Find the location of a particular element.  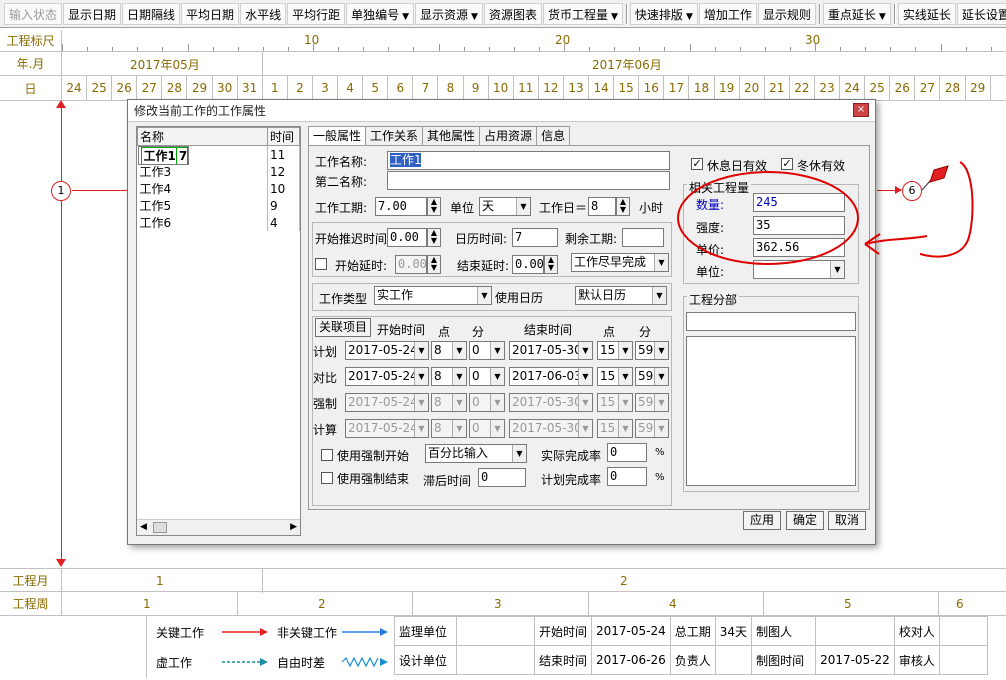

plan-end-minute: 59 ▼ is located at coordinates (652, 350).